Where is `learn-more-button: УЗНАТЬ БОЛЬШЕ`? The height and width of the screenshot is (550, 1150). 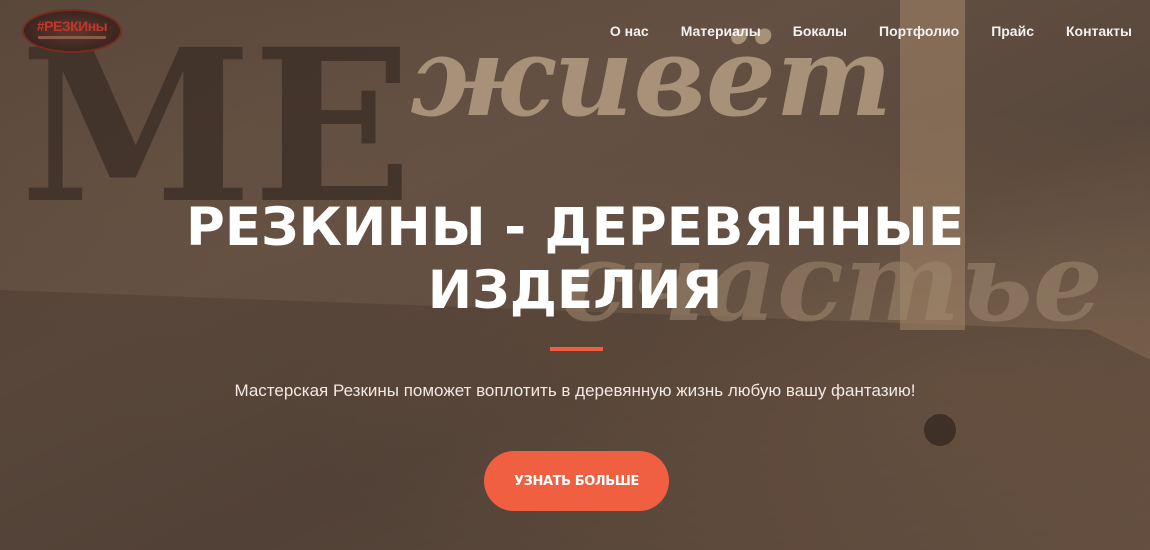 learn-more-button: УЗНАТЬ БОЛЬШЕ is located at coordinates (576, 481).